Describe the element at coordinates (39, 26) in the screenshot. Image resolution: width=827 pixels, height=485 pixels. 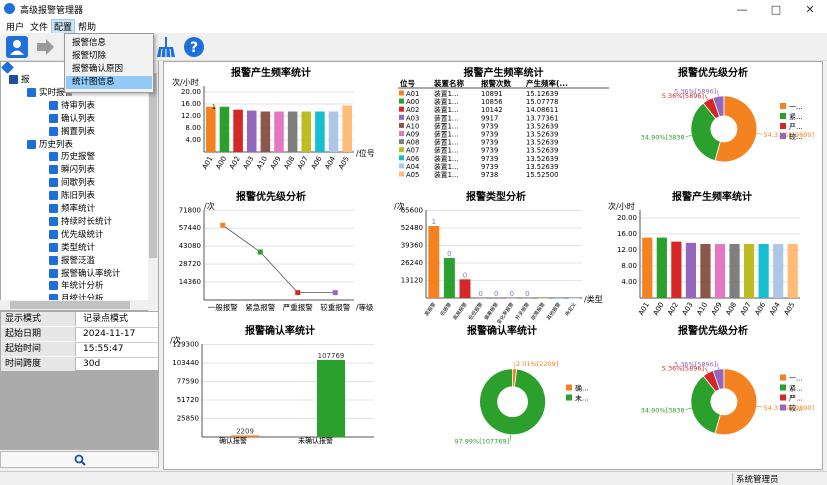
I see `menu-file: 文件` at that location.